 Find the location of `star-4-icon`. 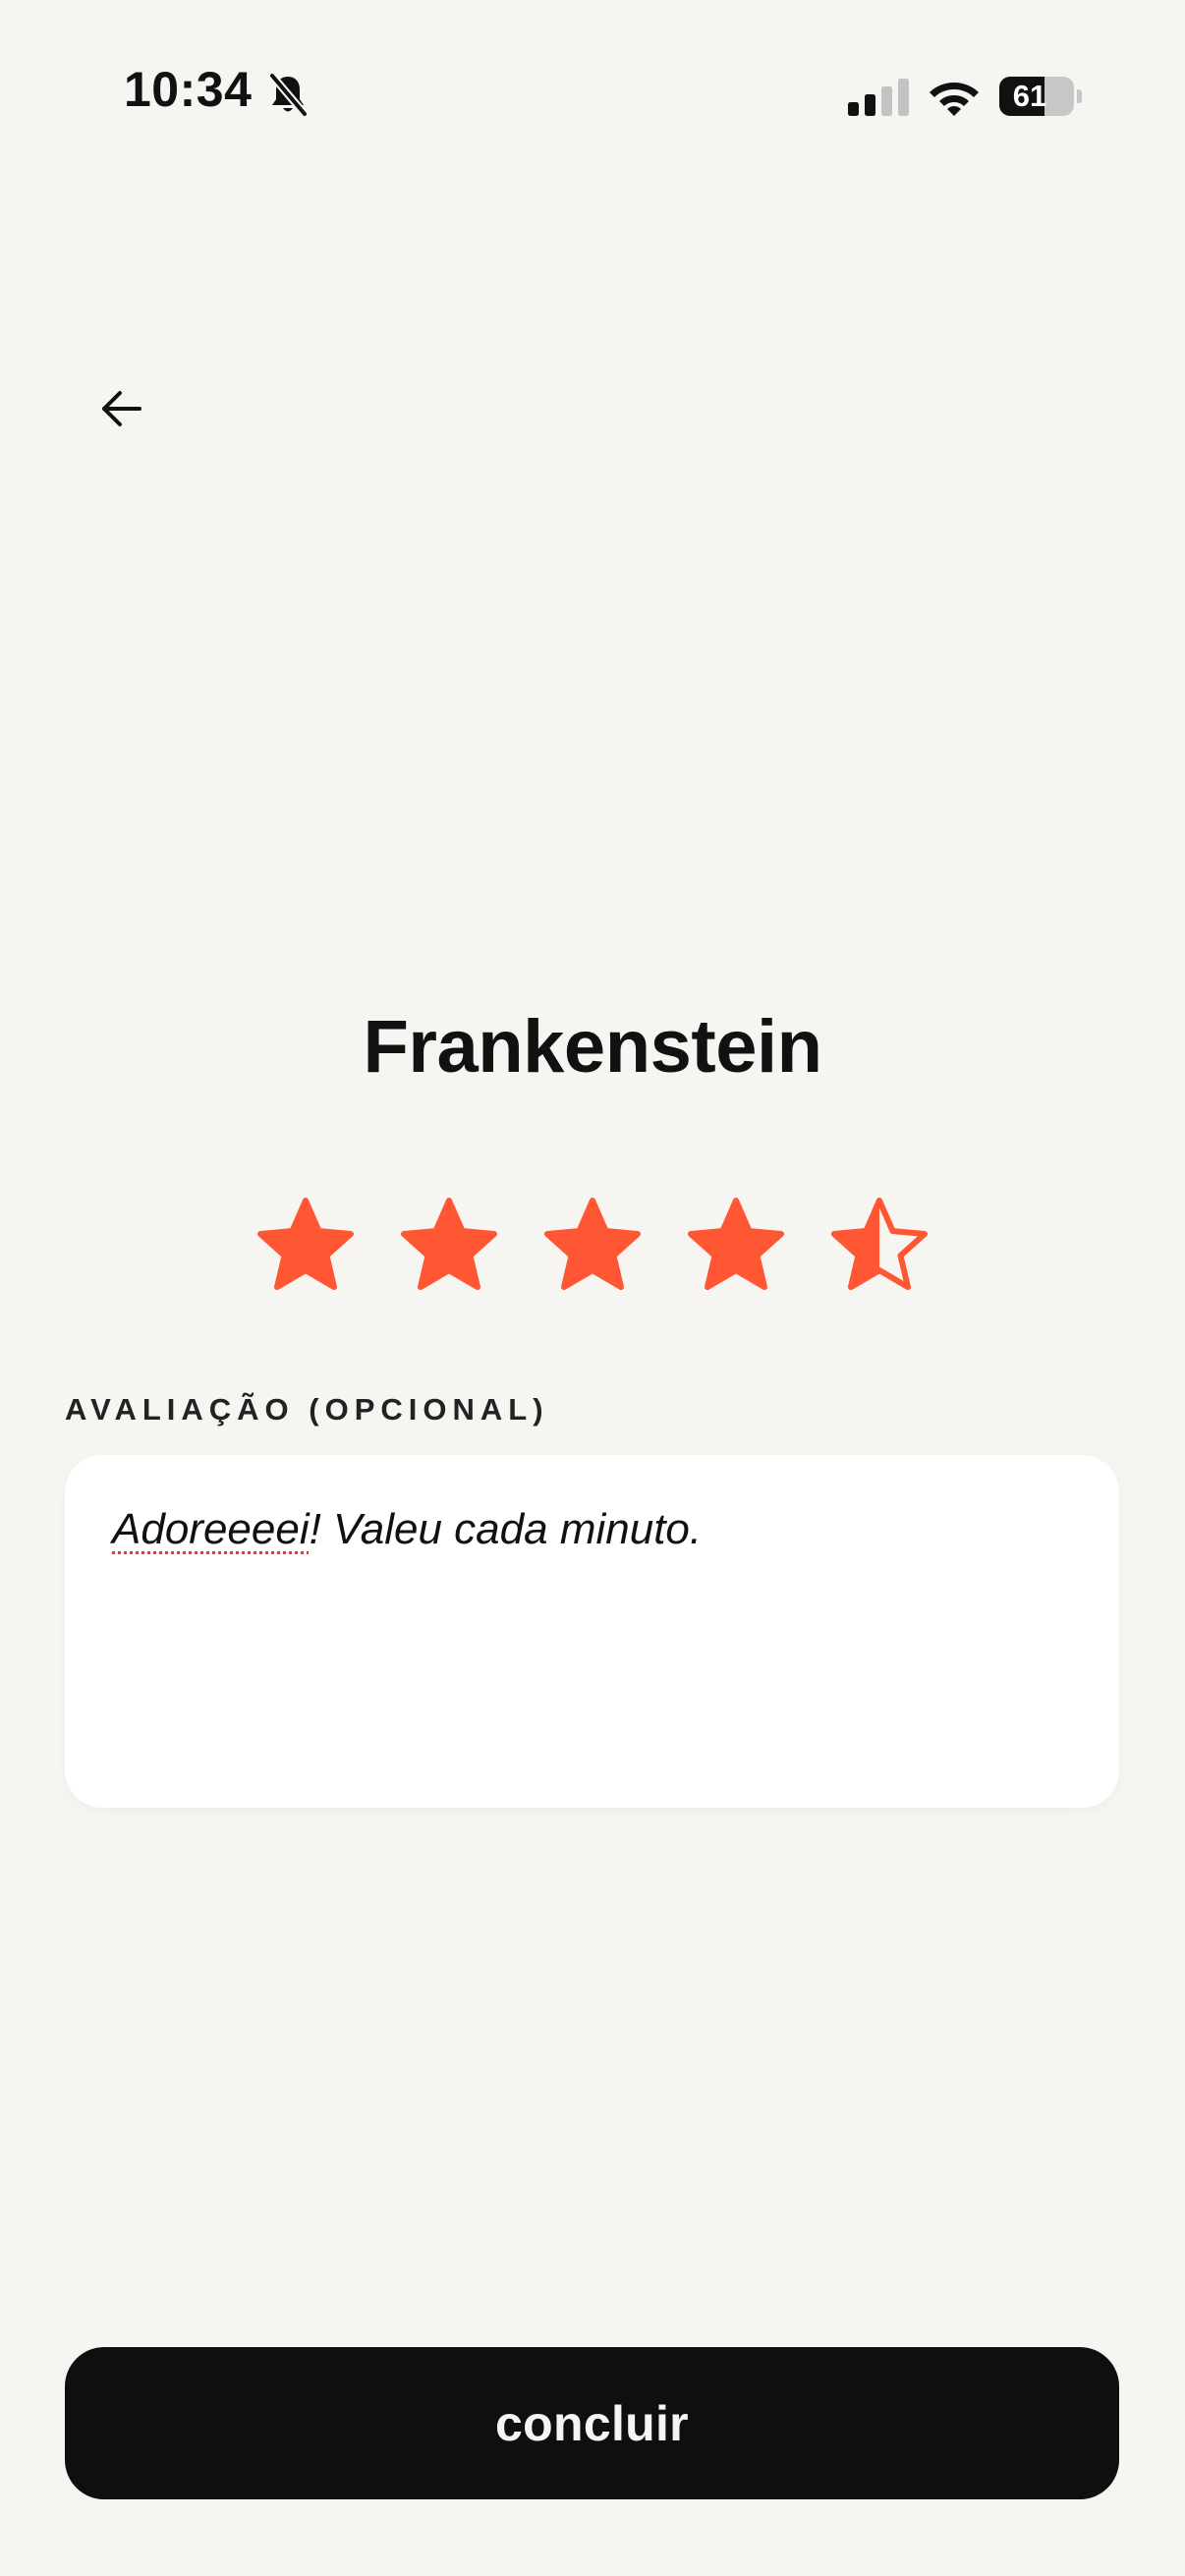

star-4-icon is located at coordinates (736, 1247).